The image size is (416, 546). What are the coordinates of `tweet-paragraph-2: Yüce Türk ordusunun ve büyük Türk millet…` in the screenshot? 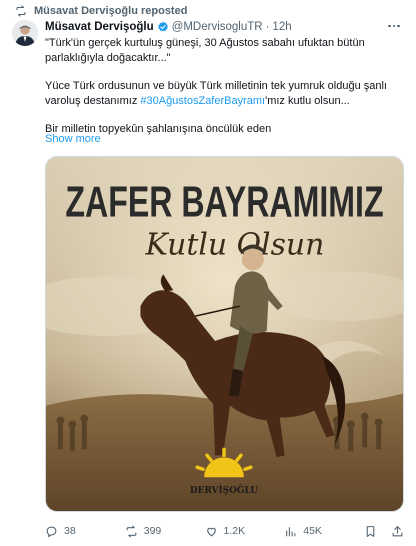 It's located at (216, 93).